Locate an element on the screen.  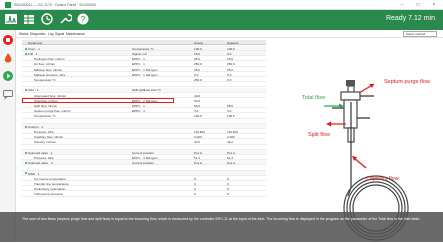
cell-parameter: Pressure, kPa is located at coordinates (44, 157).